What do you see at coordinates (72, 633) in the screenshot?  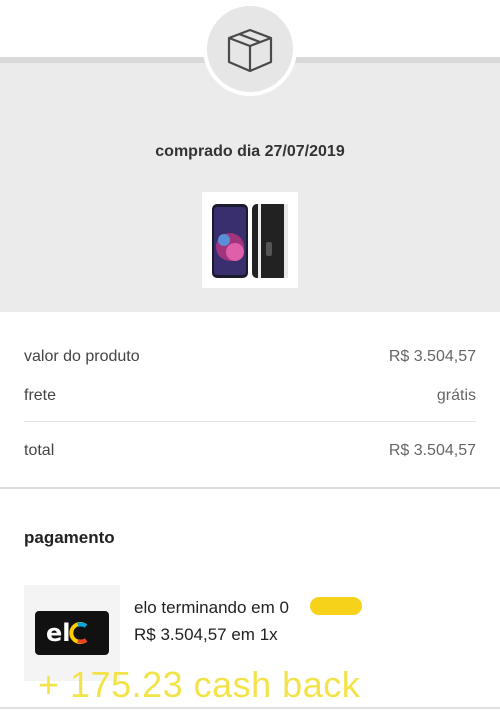 I see `elo-logo-icon: el` at bounding box center [72, 633].